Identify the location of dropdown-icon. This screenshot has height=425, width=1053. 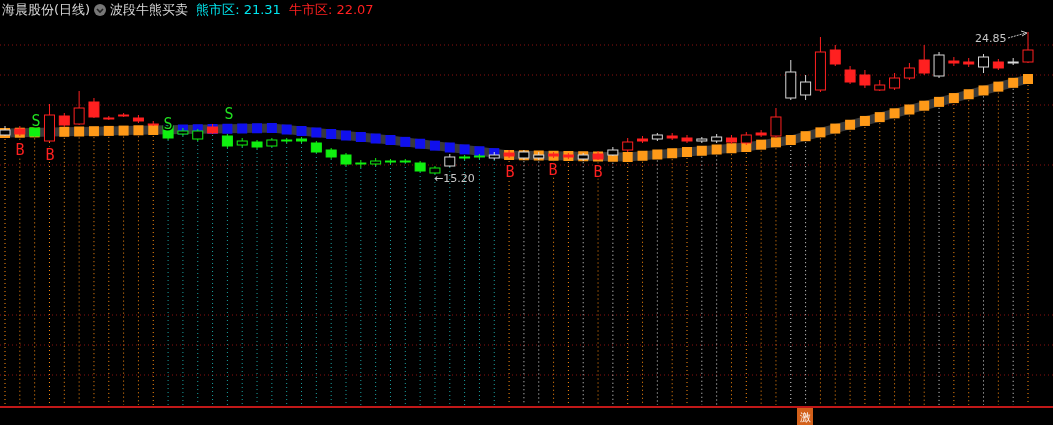
(100, 10).